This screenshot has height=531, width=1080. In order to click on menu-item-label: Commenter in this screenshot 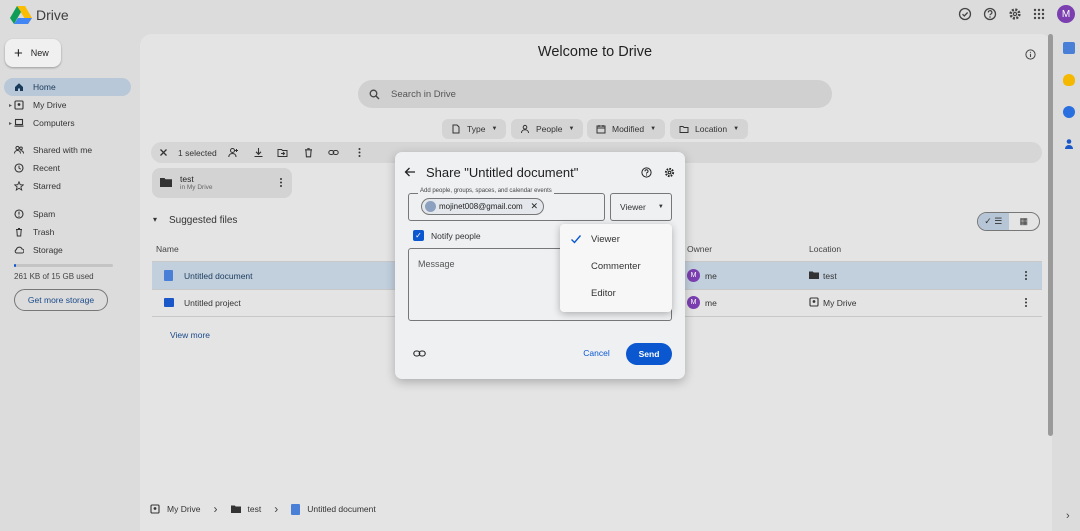, I will do `click(616, 266)`.